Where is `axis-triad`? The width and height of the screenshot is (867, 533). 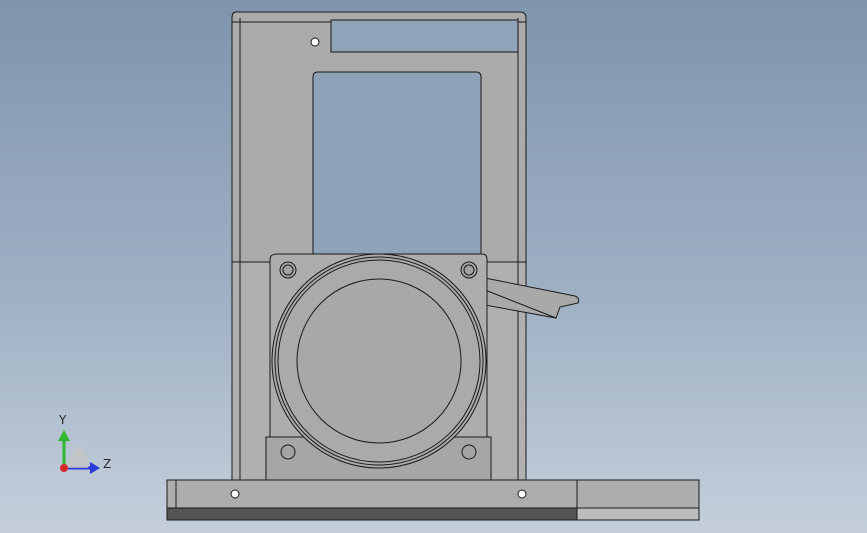 axis-triad is located at coordinates (79, 452).